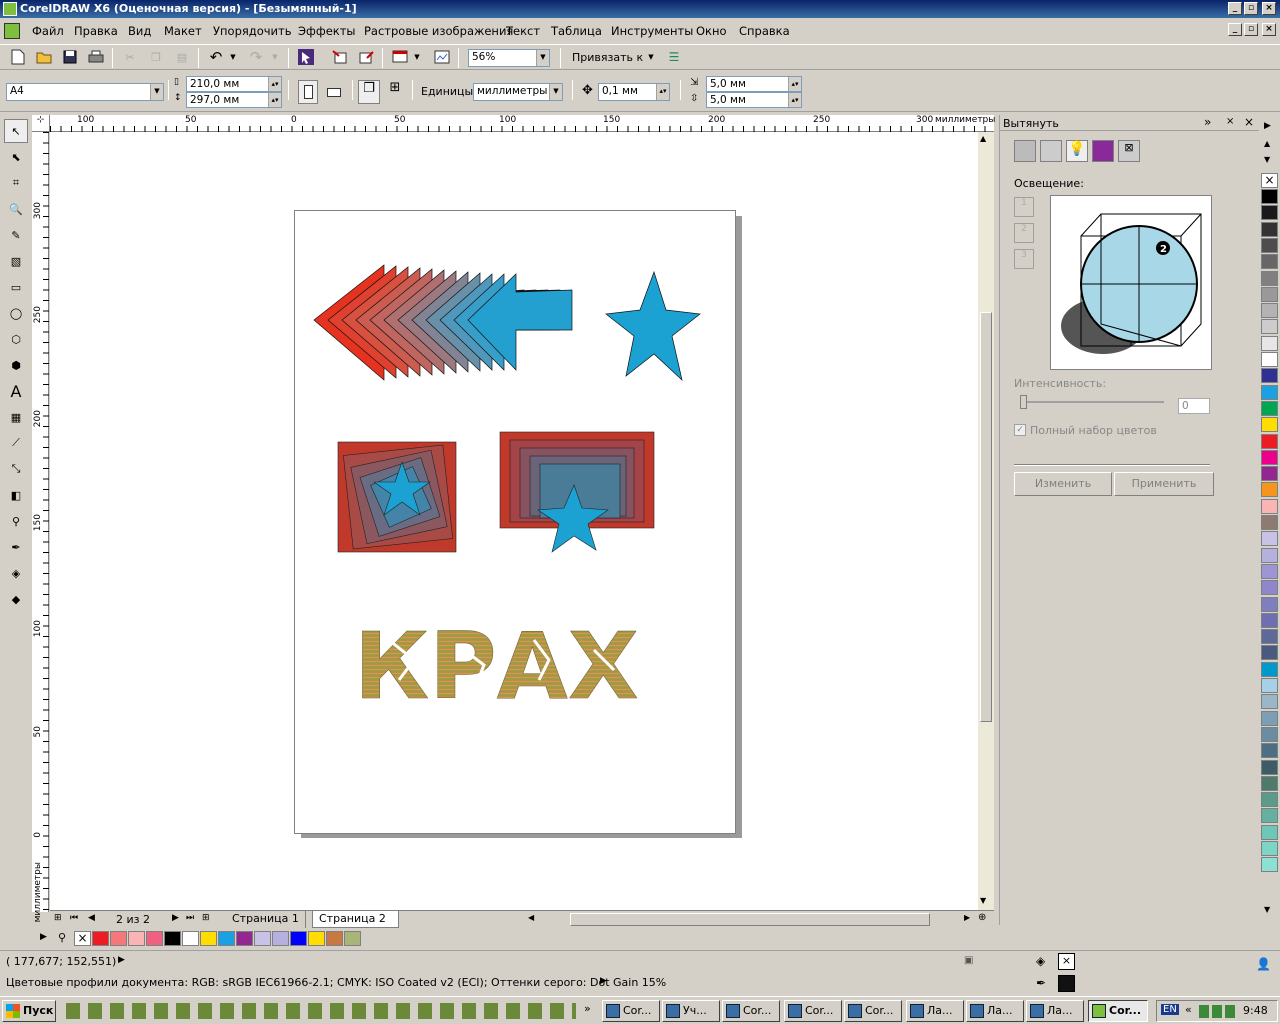 The height and width of the screenshot is (1024, 1280). I want to click on light-2-button: 2, so click(1024, 233).